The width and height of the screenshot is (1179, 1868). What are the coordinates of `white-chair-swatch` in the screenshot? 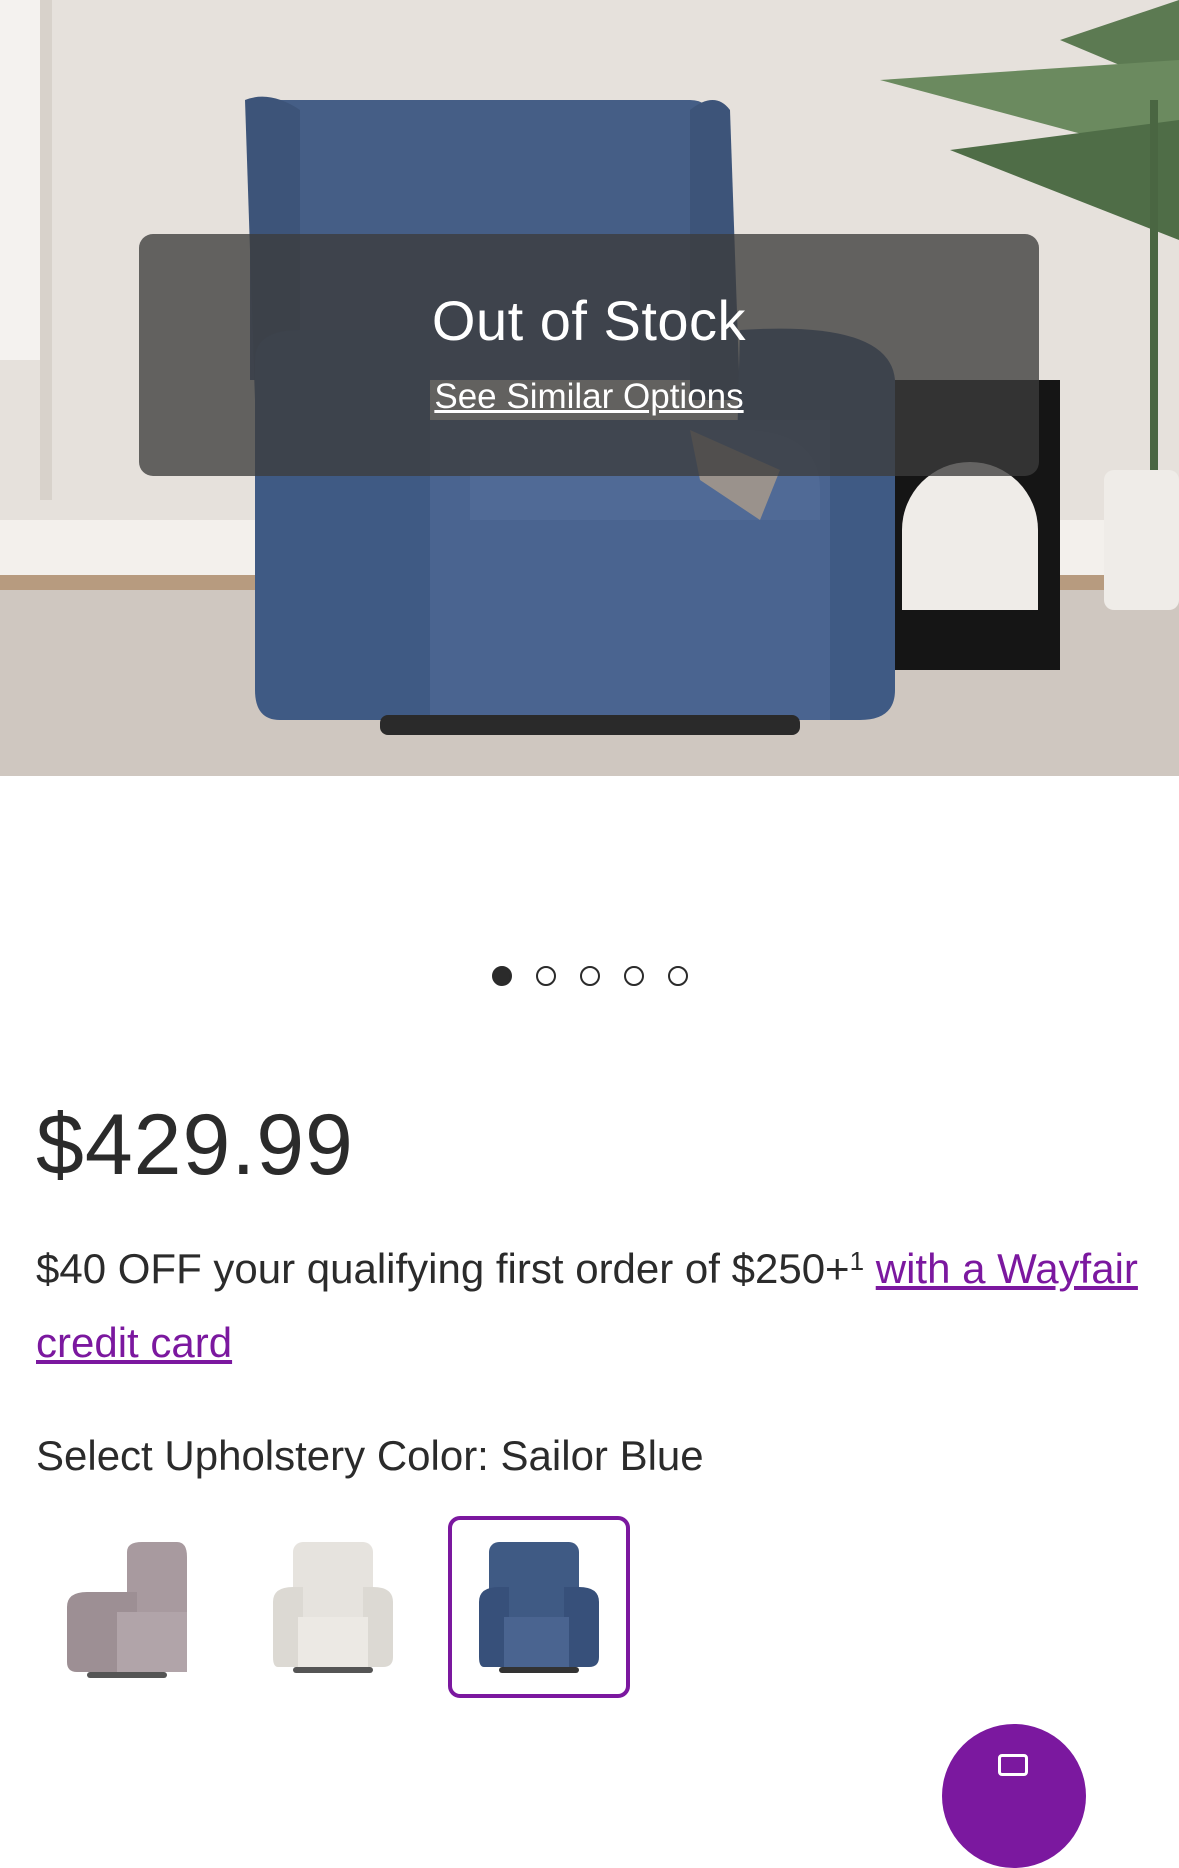 It's located at (333, 1607).